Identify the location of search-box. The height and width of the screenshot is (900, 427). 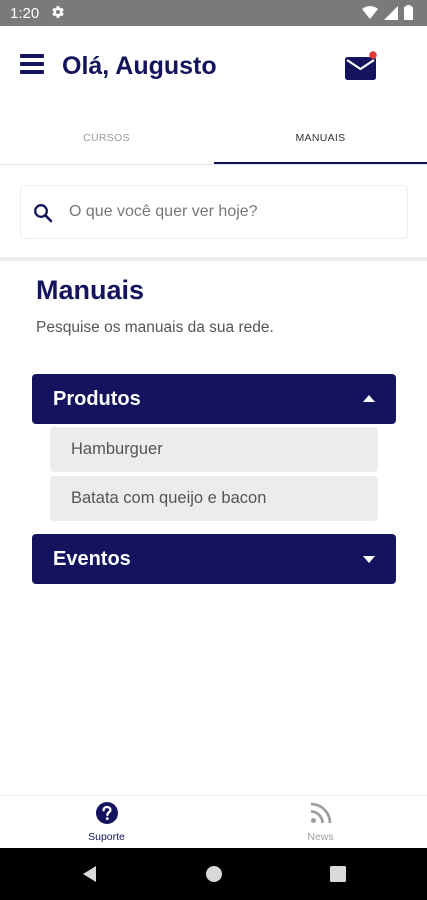
(214, 212).